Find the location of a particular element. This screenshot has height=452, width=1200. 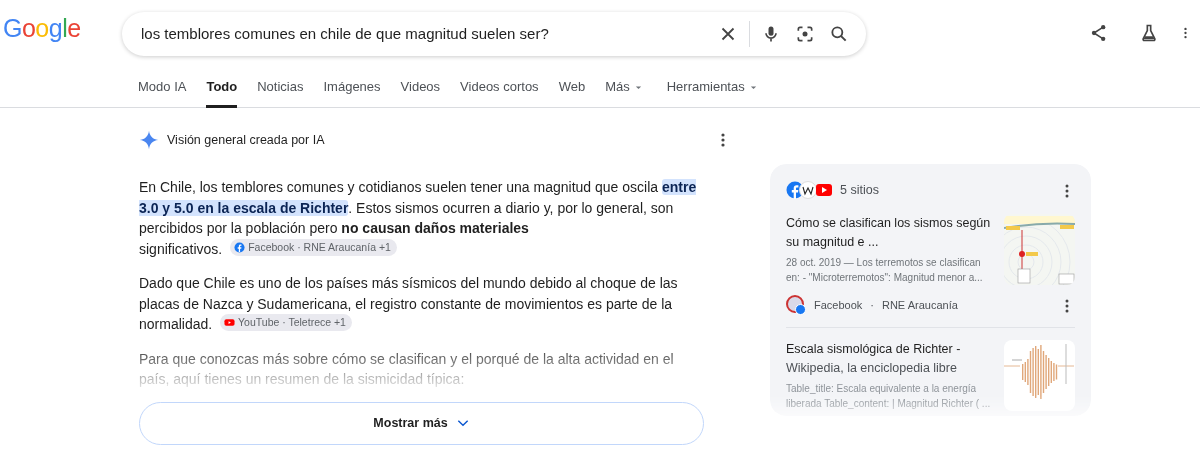

camera-icon is located at coordinates (805, 34).